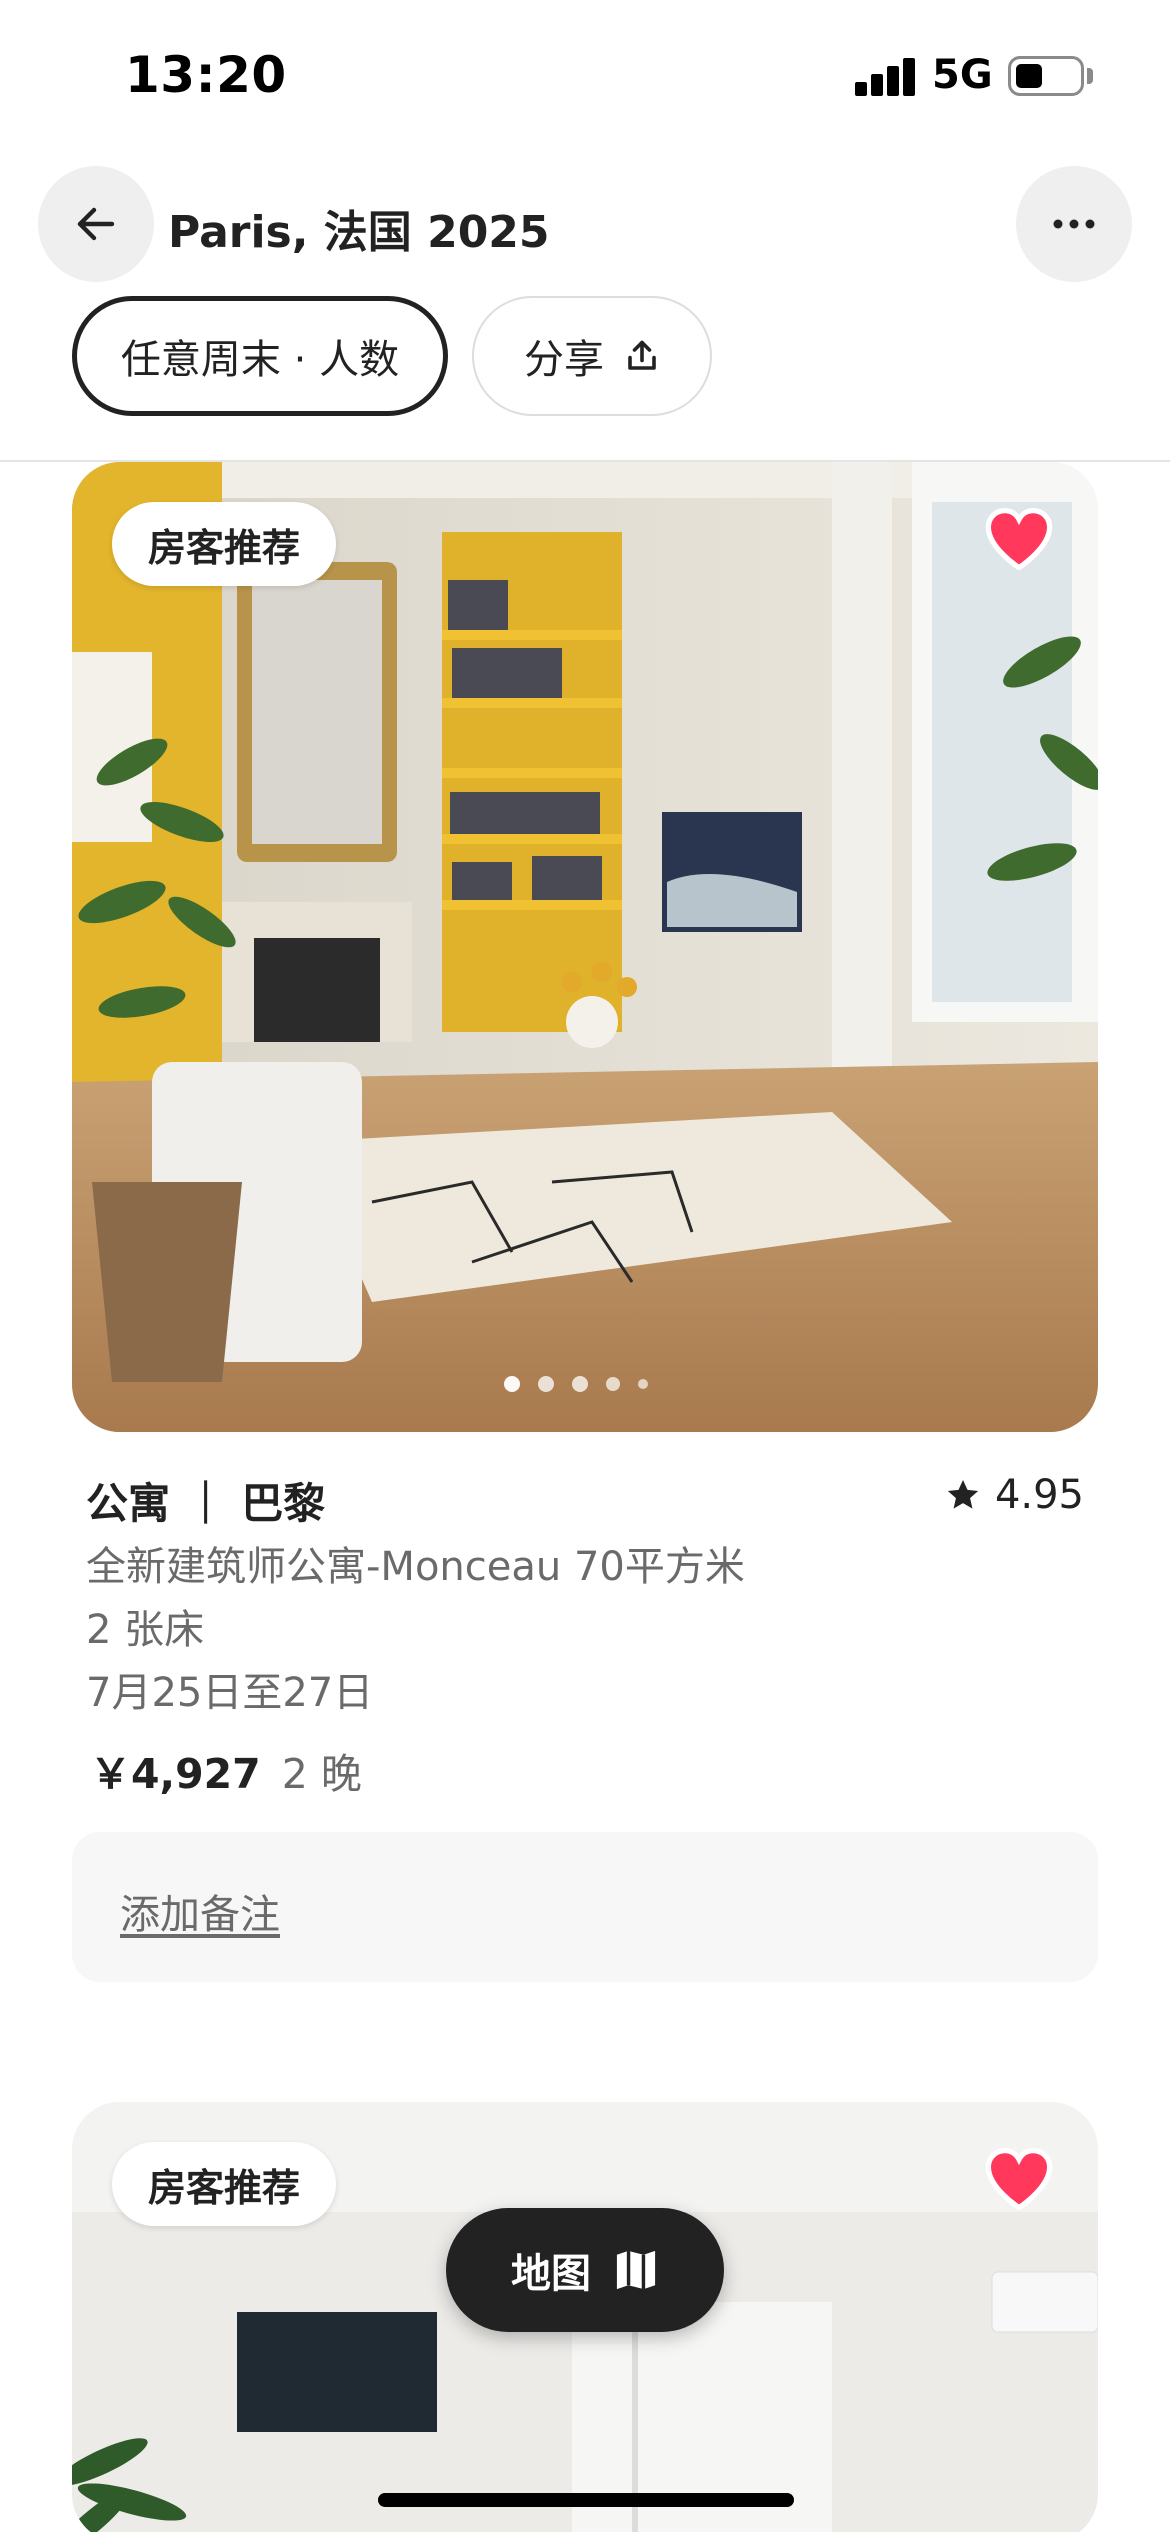 Image resolution: width=1170 pixels, height=2532 pixels. What do you see at coordinates (1046, 76) in the screenshot?
I see `battery-icon` at bounding box center [1046, 76].